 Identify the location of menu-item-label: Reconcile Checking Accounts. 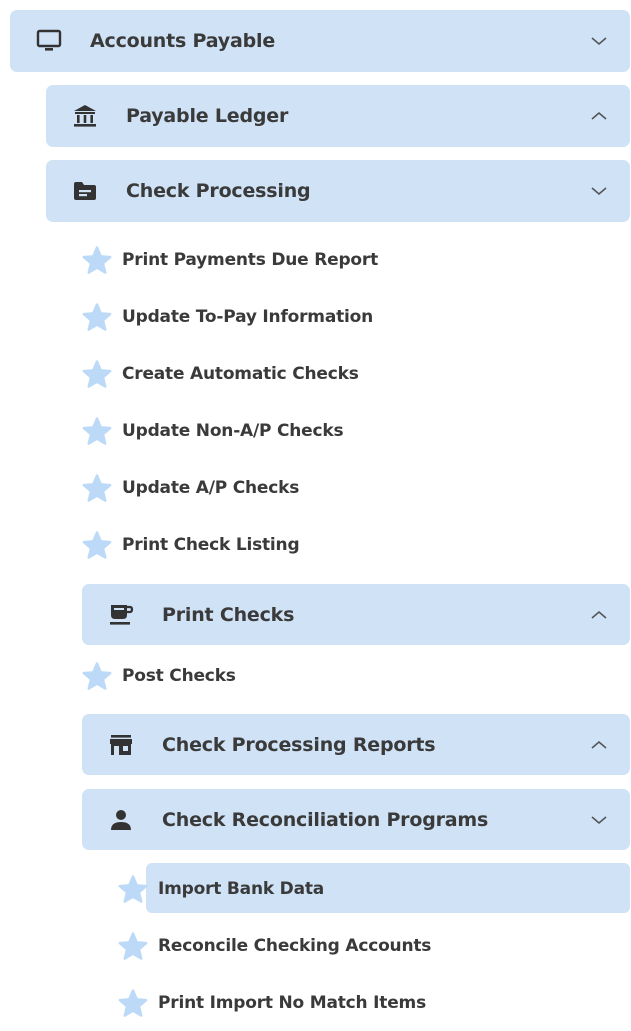
(295, 946).